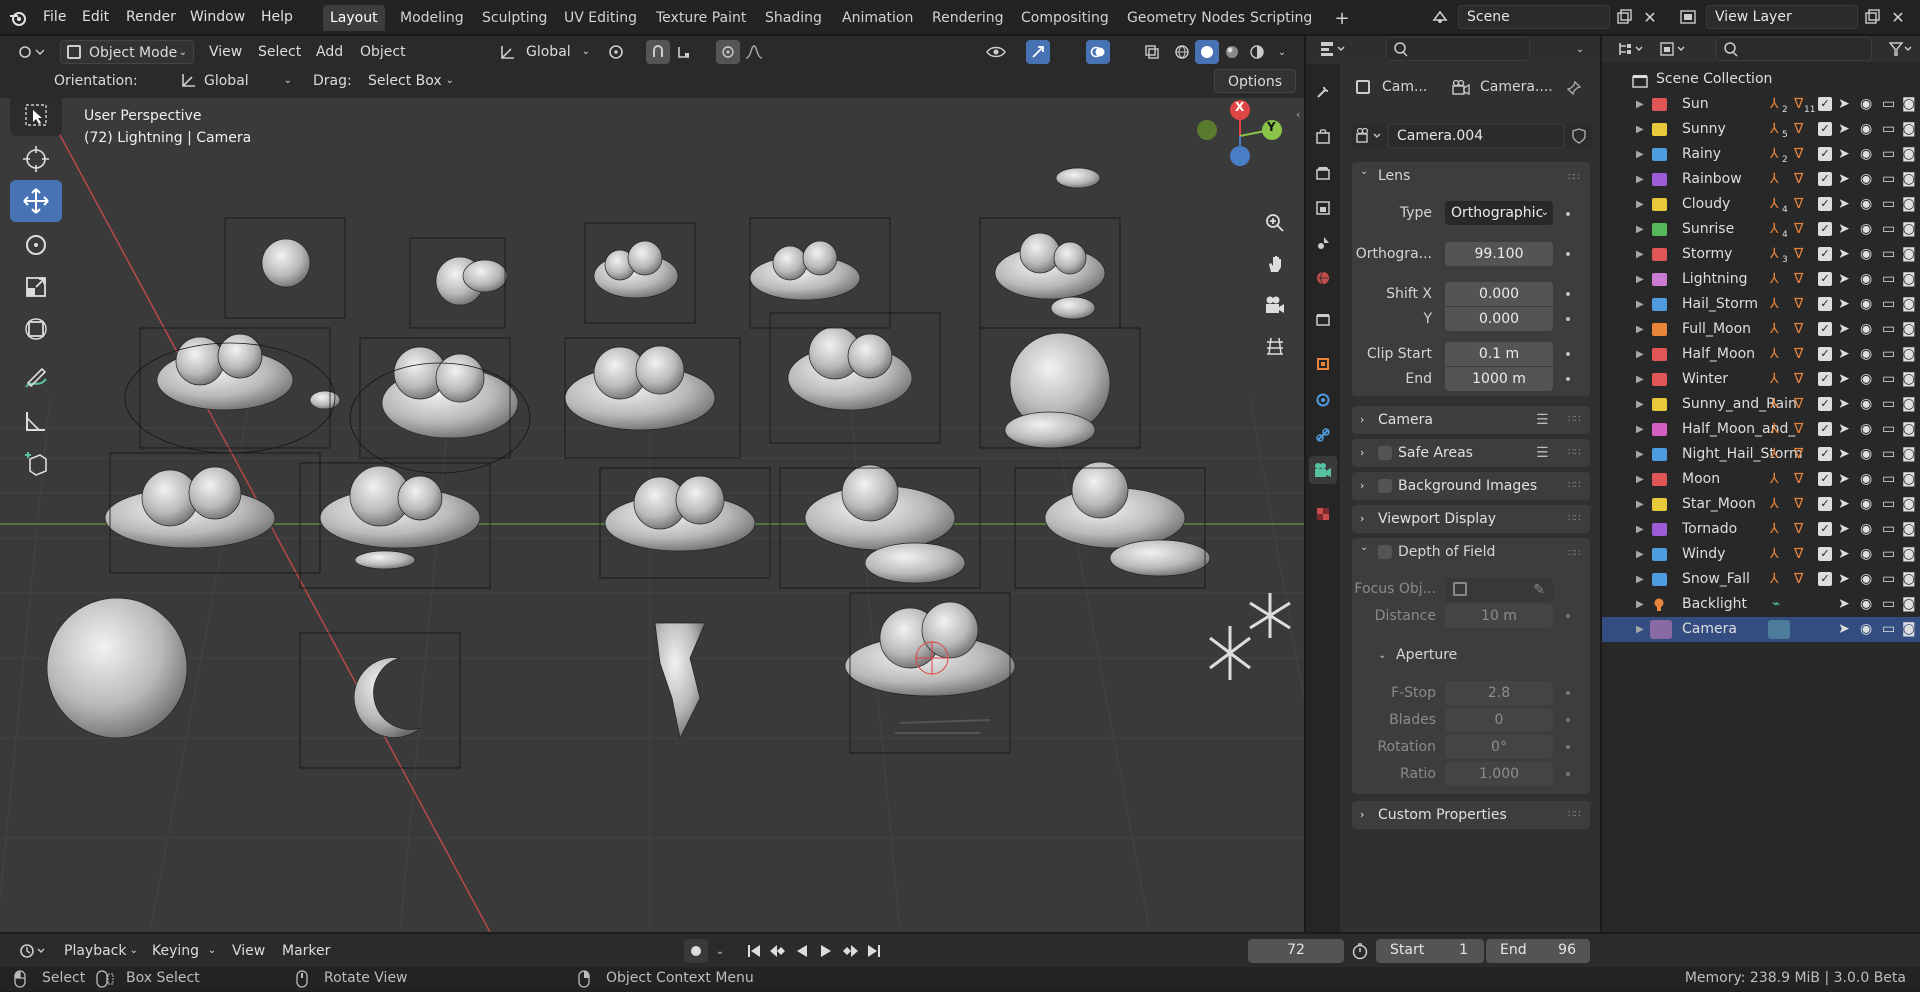  What do you see at coordinates (1323, 173) in the screenshot?
I see `output-tab-icon` at bounding box center [1323, 173].